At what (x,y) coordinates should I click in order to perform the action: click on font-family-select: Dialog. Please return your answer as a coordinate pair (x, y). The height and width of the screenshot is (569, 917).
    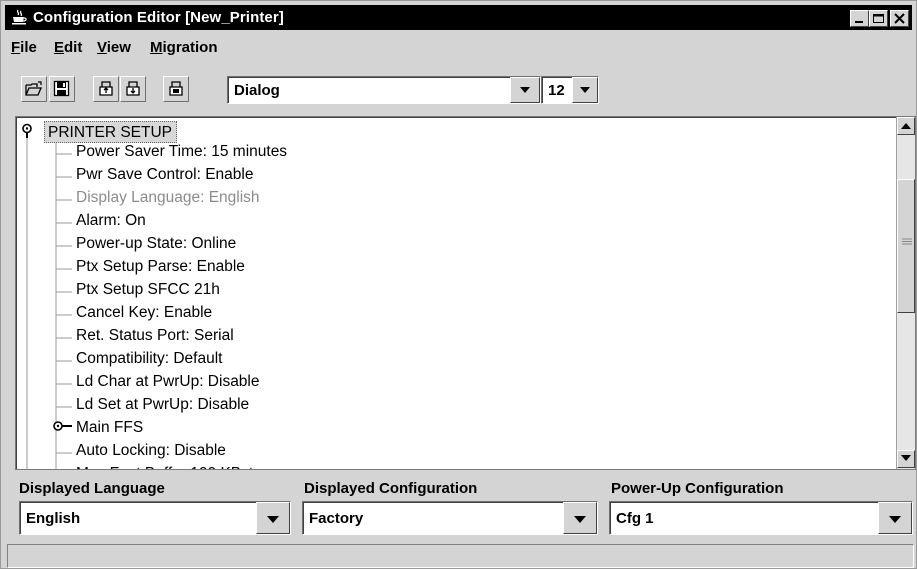
    Looking at the image, I should click on (384, 90).